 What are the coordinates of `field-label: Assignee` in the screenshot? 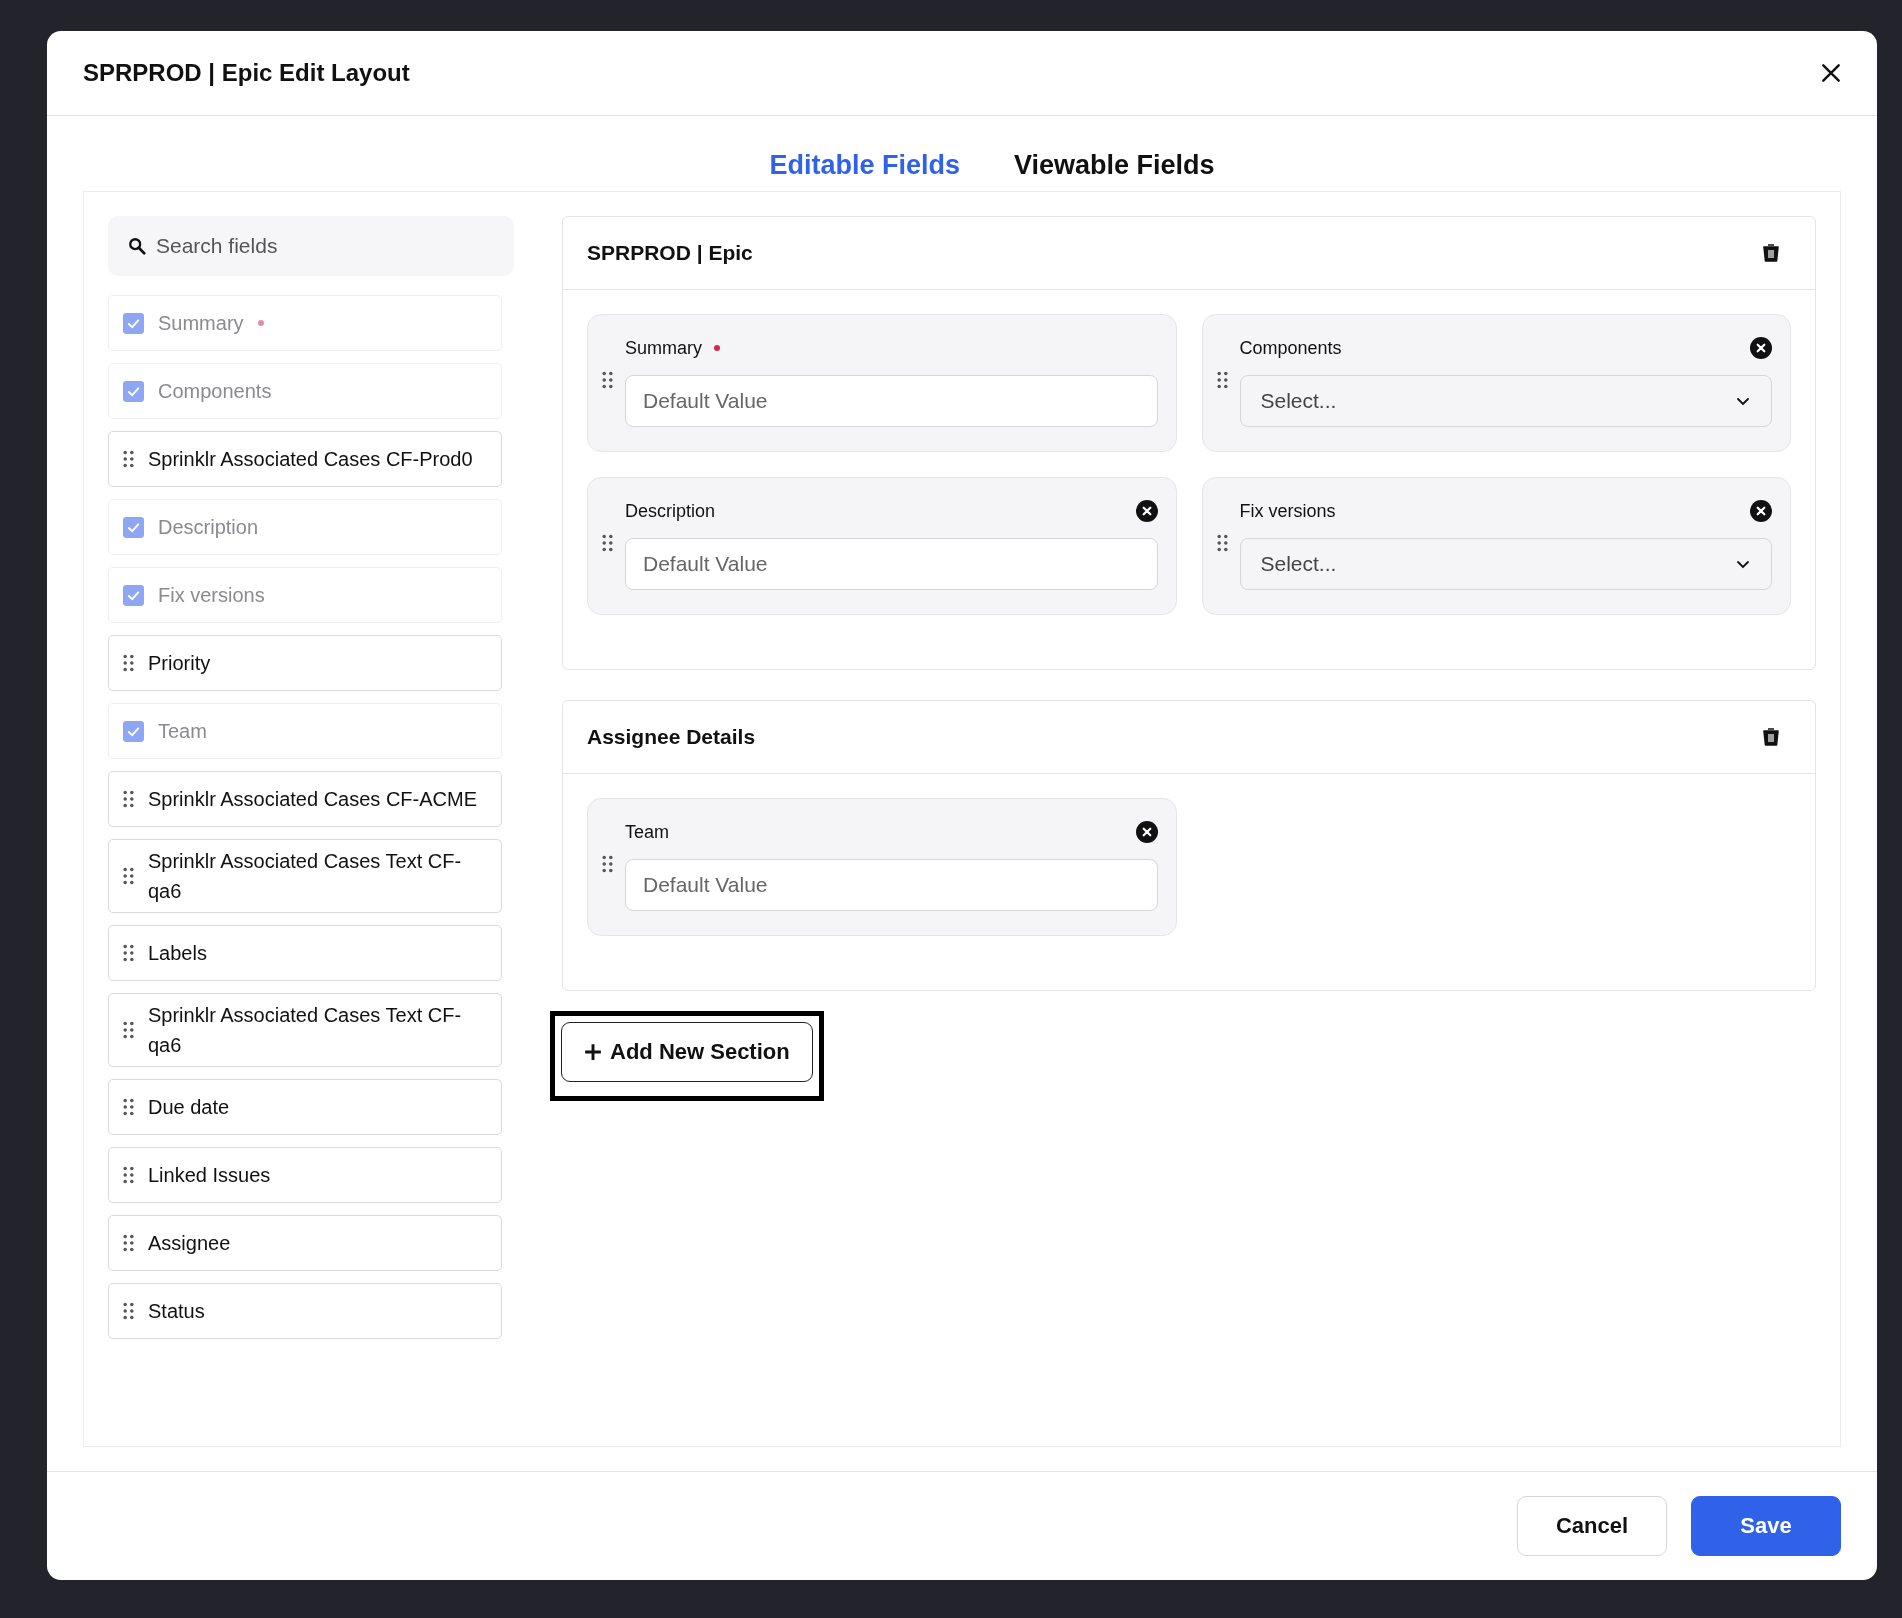 It's located at (189, 1243).